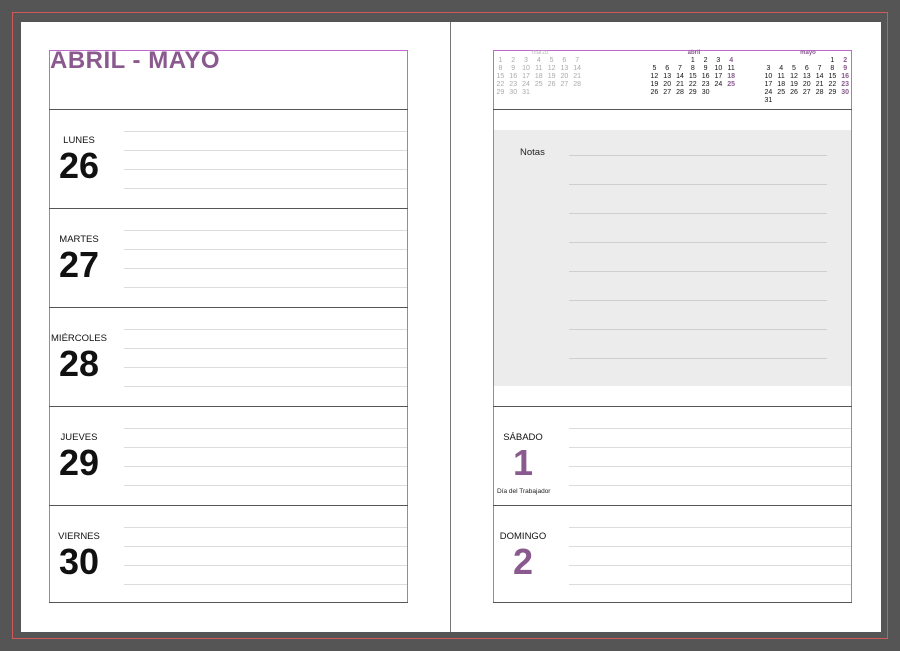  Describe the element at coordinates (808, 53) in the screenshot. I see `mini-calendar-title: mayo` at that location.